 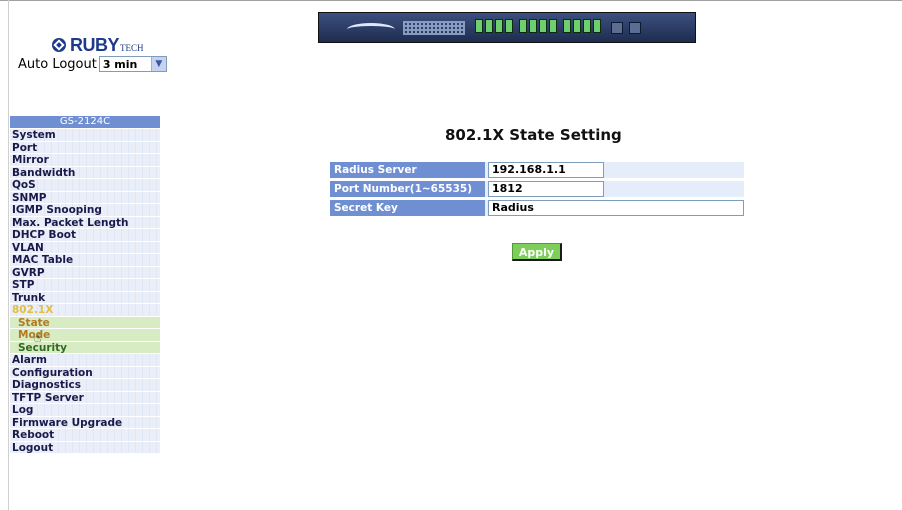 What do you see at coordinates (85, 147) in the screenshot?
I see `sidebar-item-port: Port` at bounding box center [85, 147].